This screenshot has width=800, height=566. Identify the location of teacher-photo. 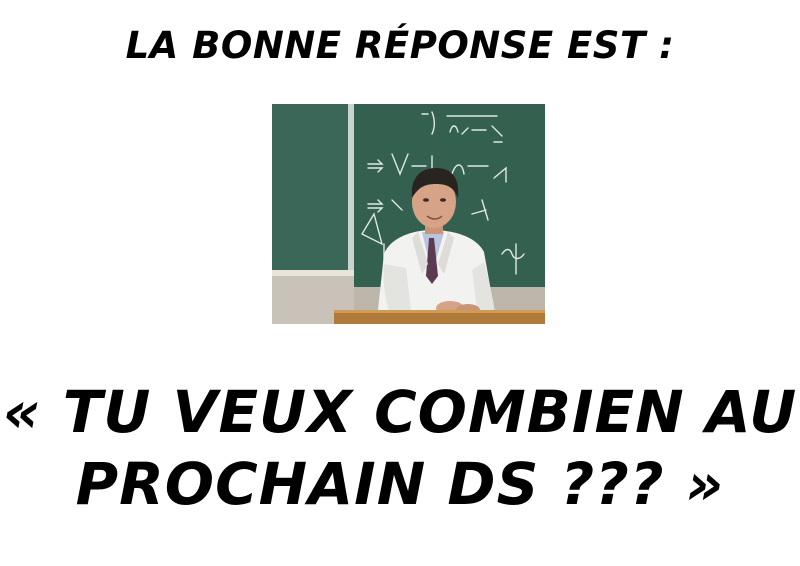
(408, 214).